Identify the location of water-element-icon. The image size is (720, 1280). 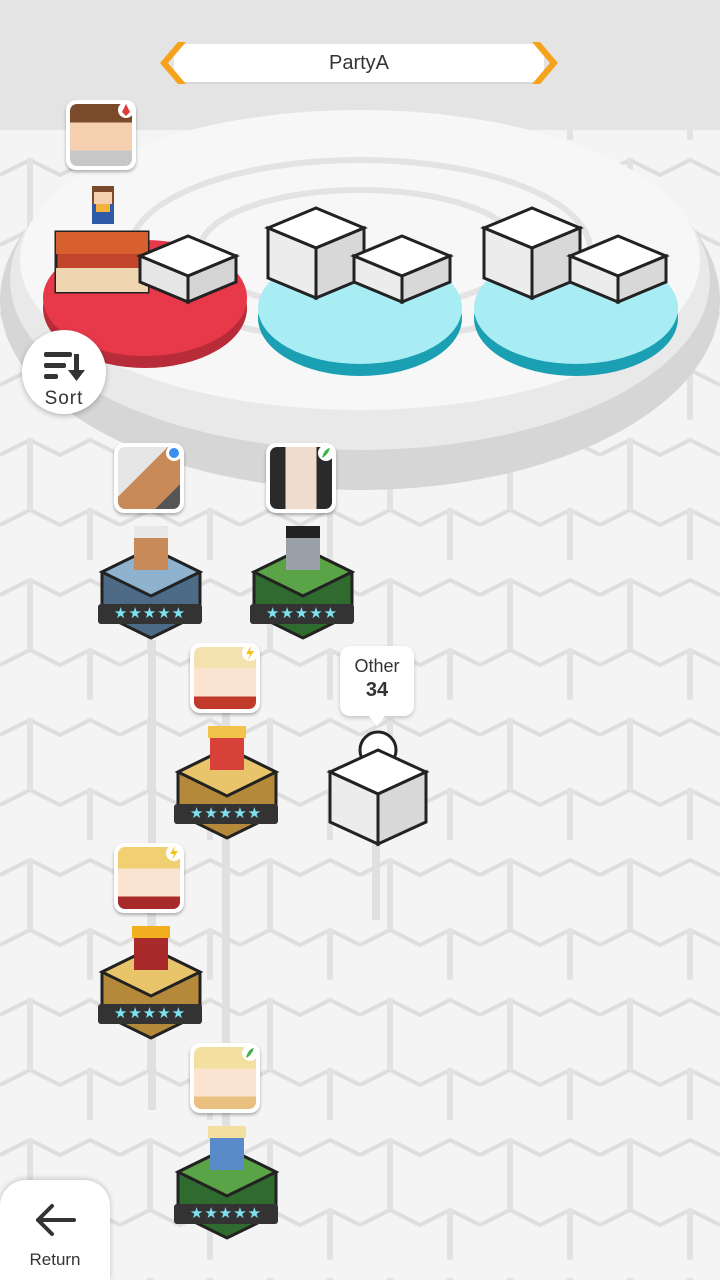
(174, 453).